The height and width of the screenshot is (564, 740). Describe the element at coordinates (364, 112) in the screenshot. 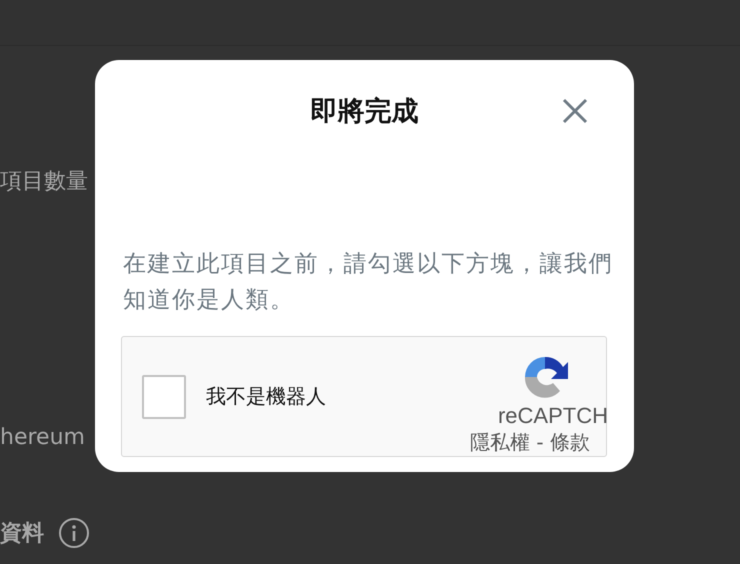

I see `dialog-title: 即將完成` at that location.